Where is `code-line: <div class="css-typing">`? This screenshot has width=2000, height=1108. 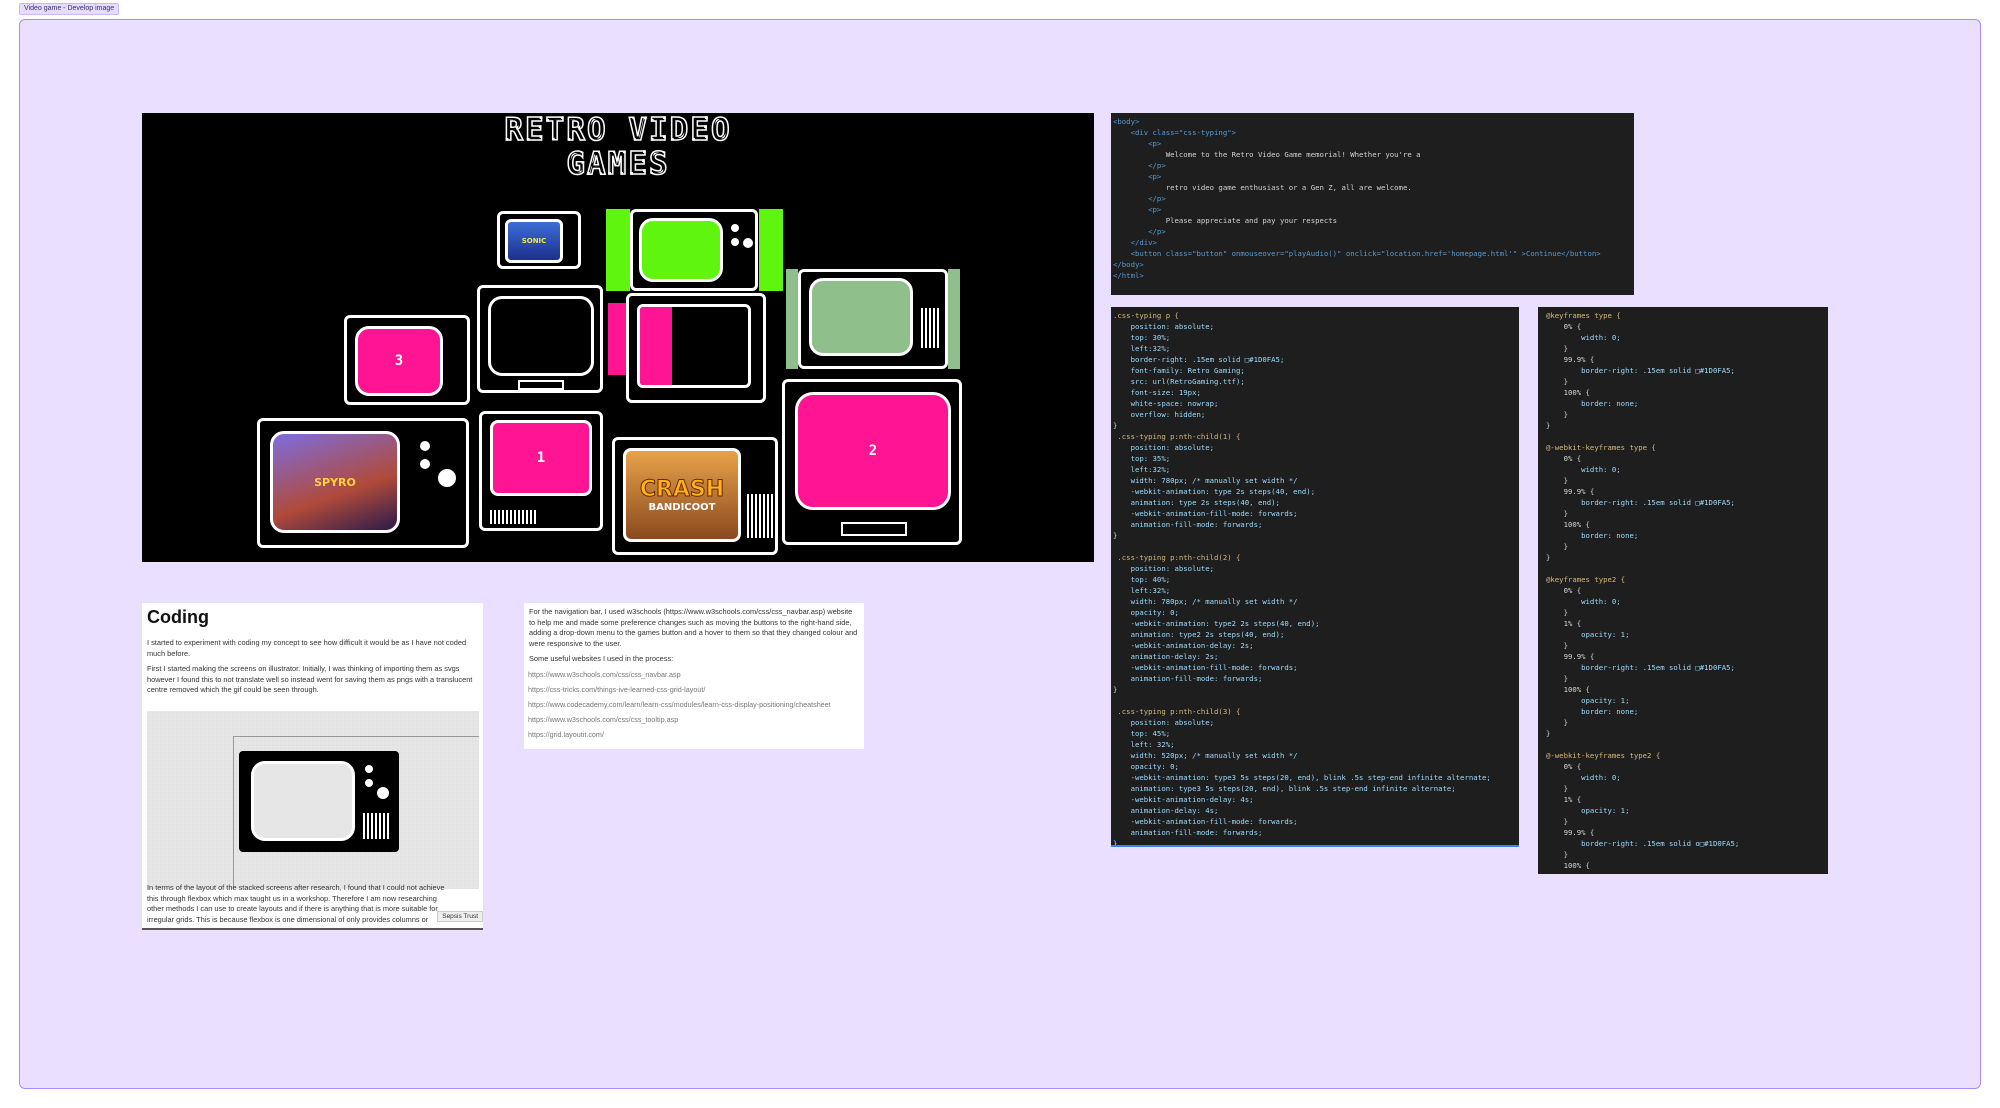 code-line: <div class="css-typing"> is located at coordinates (1175, 132).